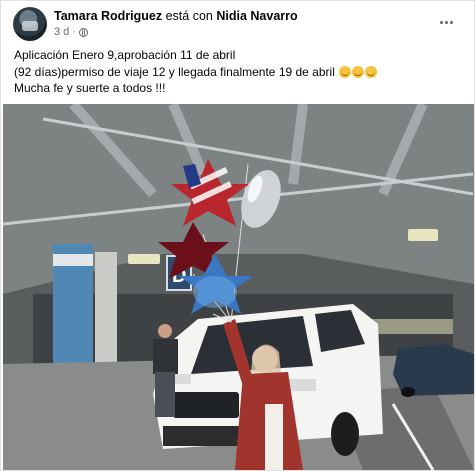  What do you see at coordinates (108, 16) in the screenshot?
I see `author-name: Tamara Rodriguez` at bounding box center [108, 16].